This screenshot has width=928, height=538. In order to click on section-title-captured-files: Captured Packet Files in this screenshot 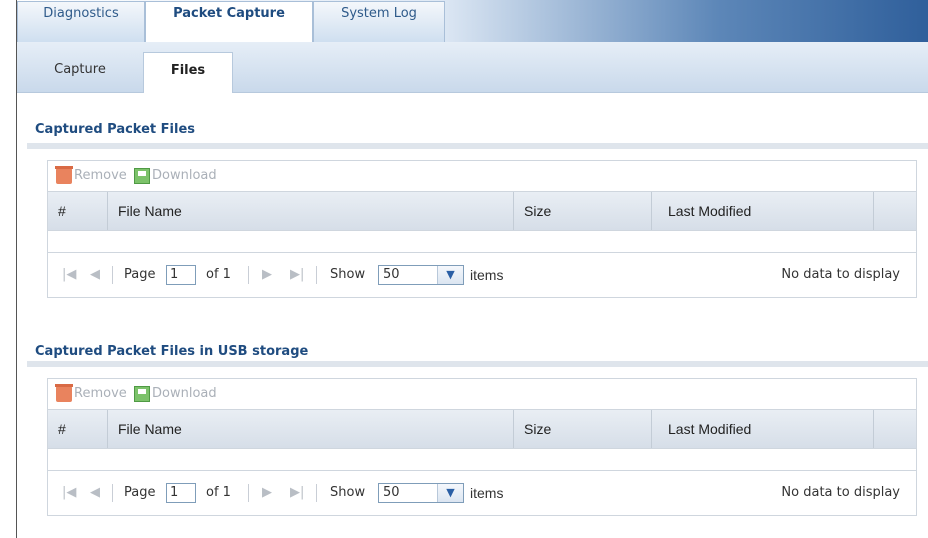, I will do `click(115, 129)`.